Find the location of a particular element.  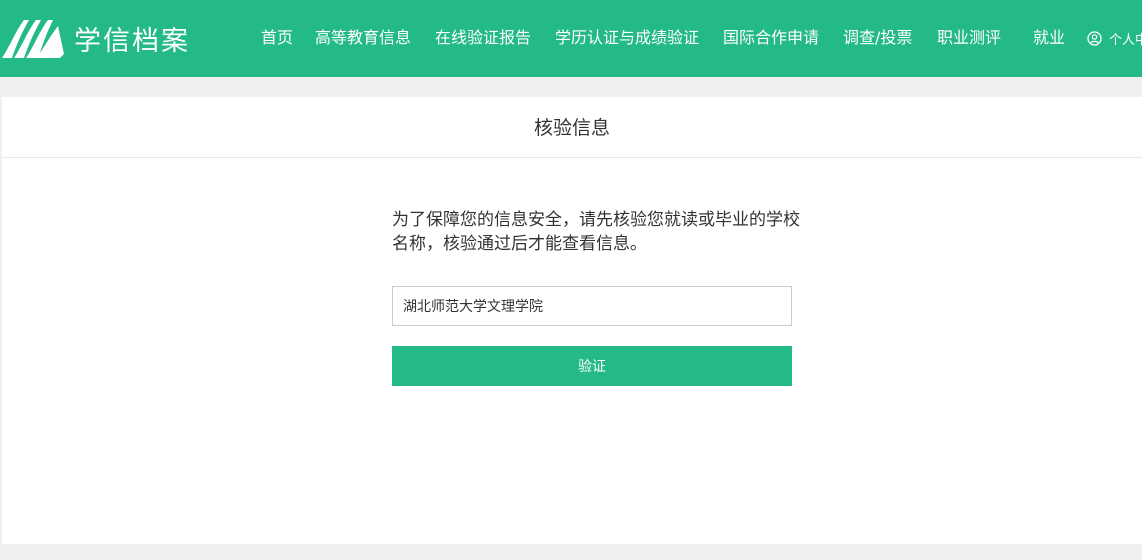

user-center-link: 个人中心 is located at coordinates (1114, 38).